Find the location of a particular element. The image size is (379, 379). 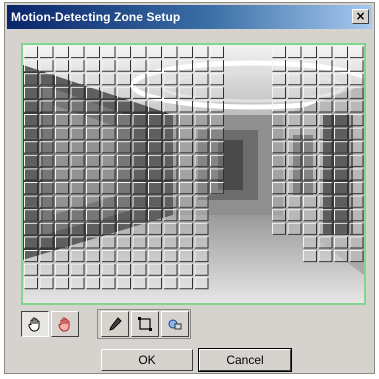

hand-erase-tool is located at coordinates (65, 324).